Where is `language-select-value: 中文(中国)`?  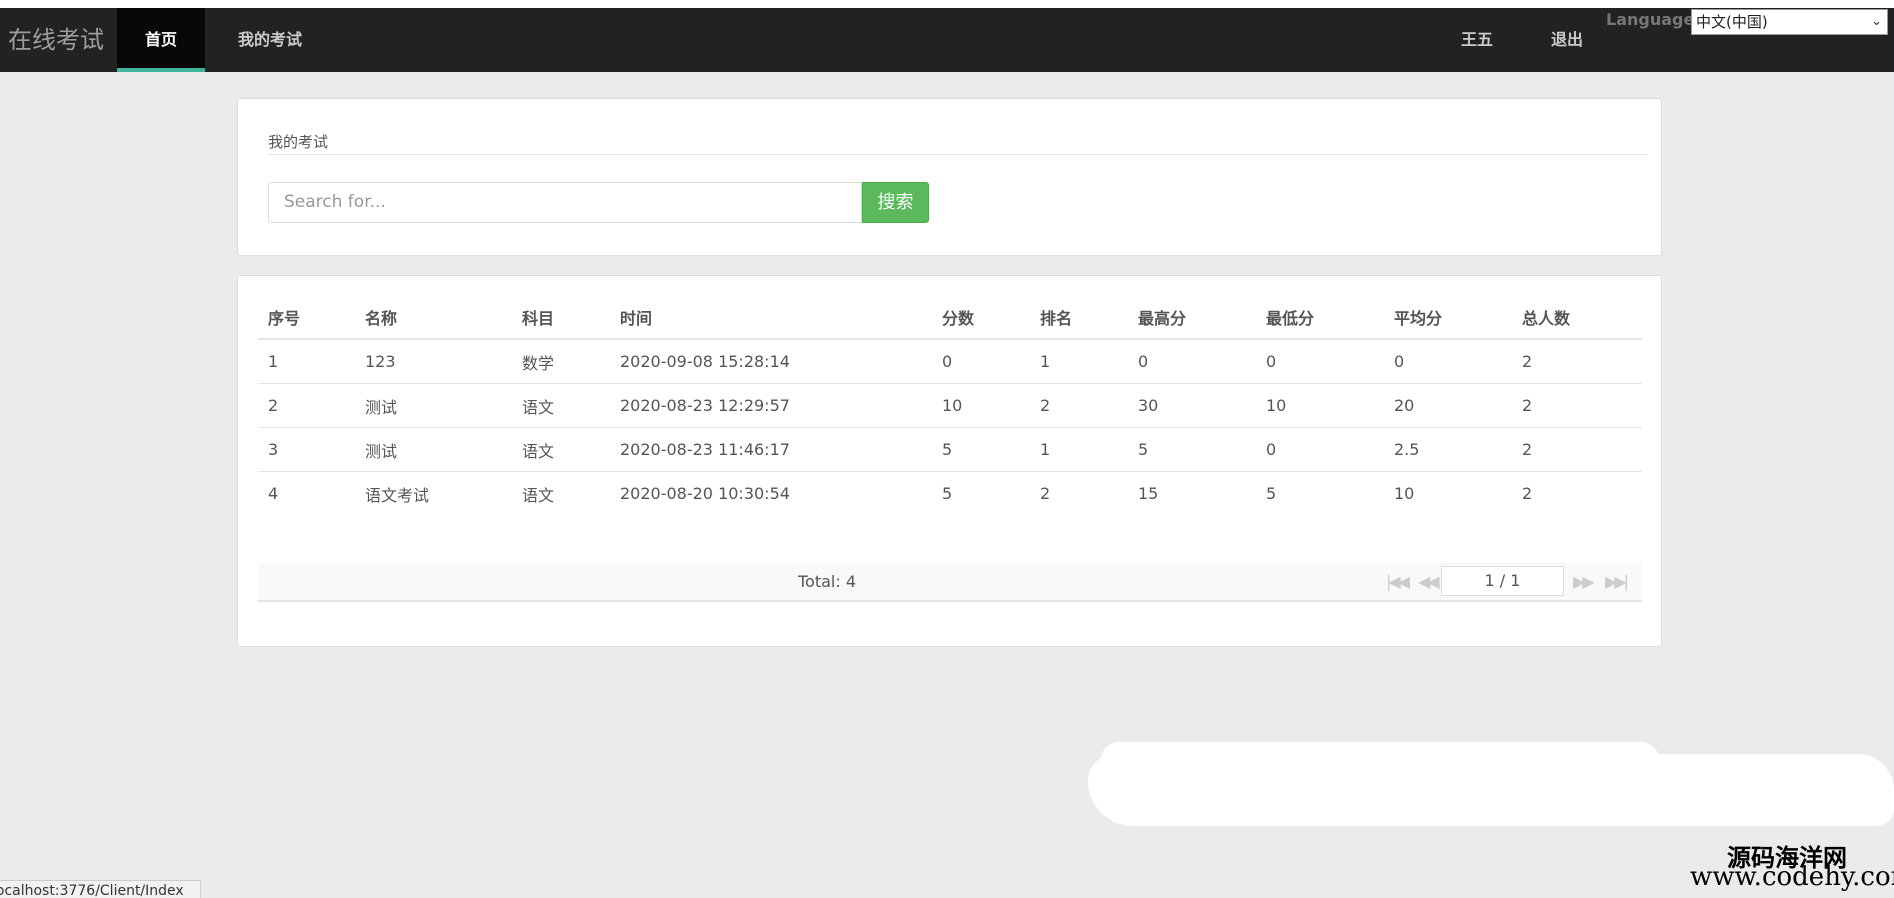
language-select-value: 中文(中国) is located at coordinates (1732, 22).